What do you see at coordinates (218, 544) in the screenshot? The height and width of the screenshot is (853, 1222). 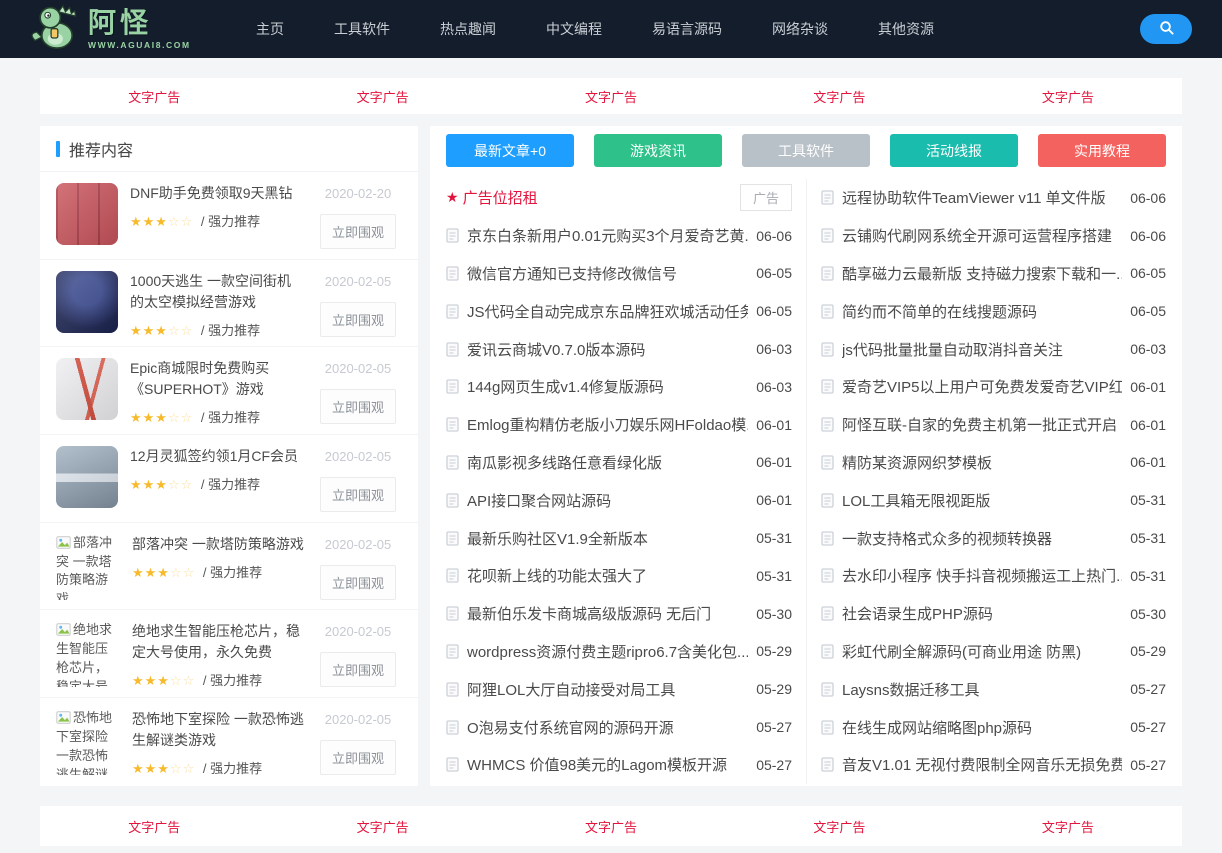 I see `item-title: 部落冲突 一款塔防策略游戏` at bounding box center [218, 544].